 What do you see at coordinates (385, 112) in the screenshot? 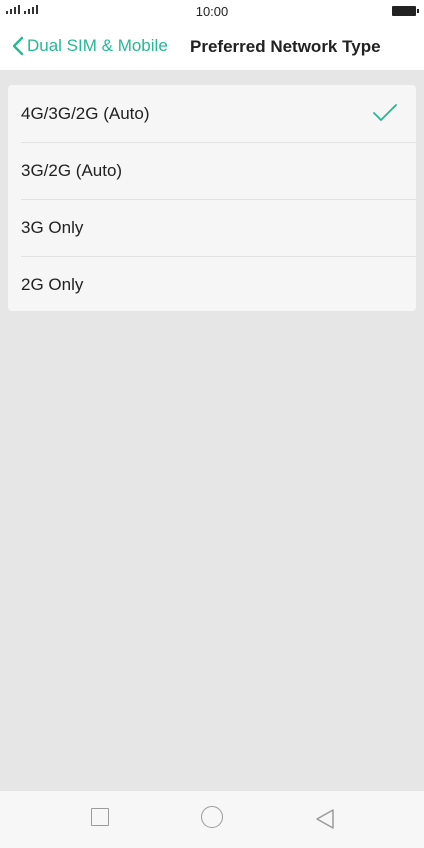
I see `check-icon` at bounding box center [385, 112].